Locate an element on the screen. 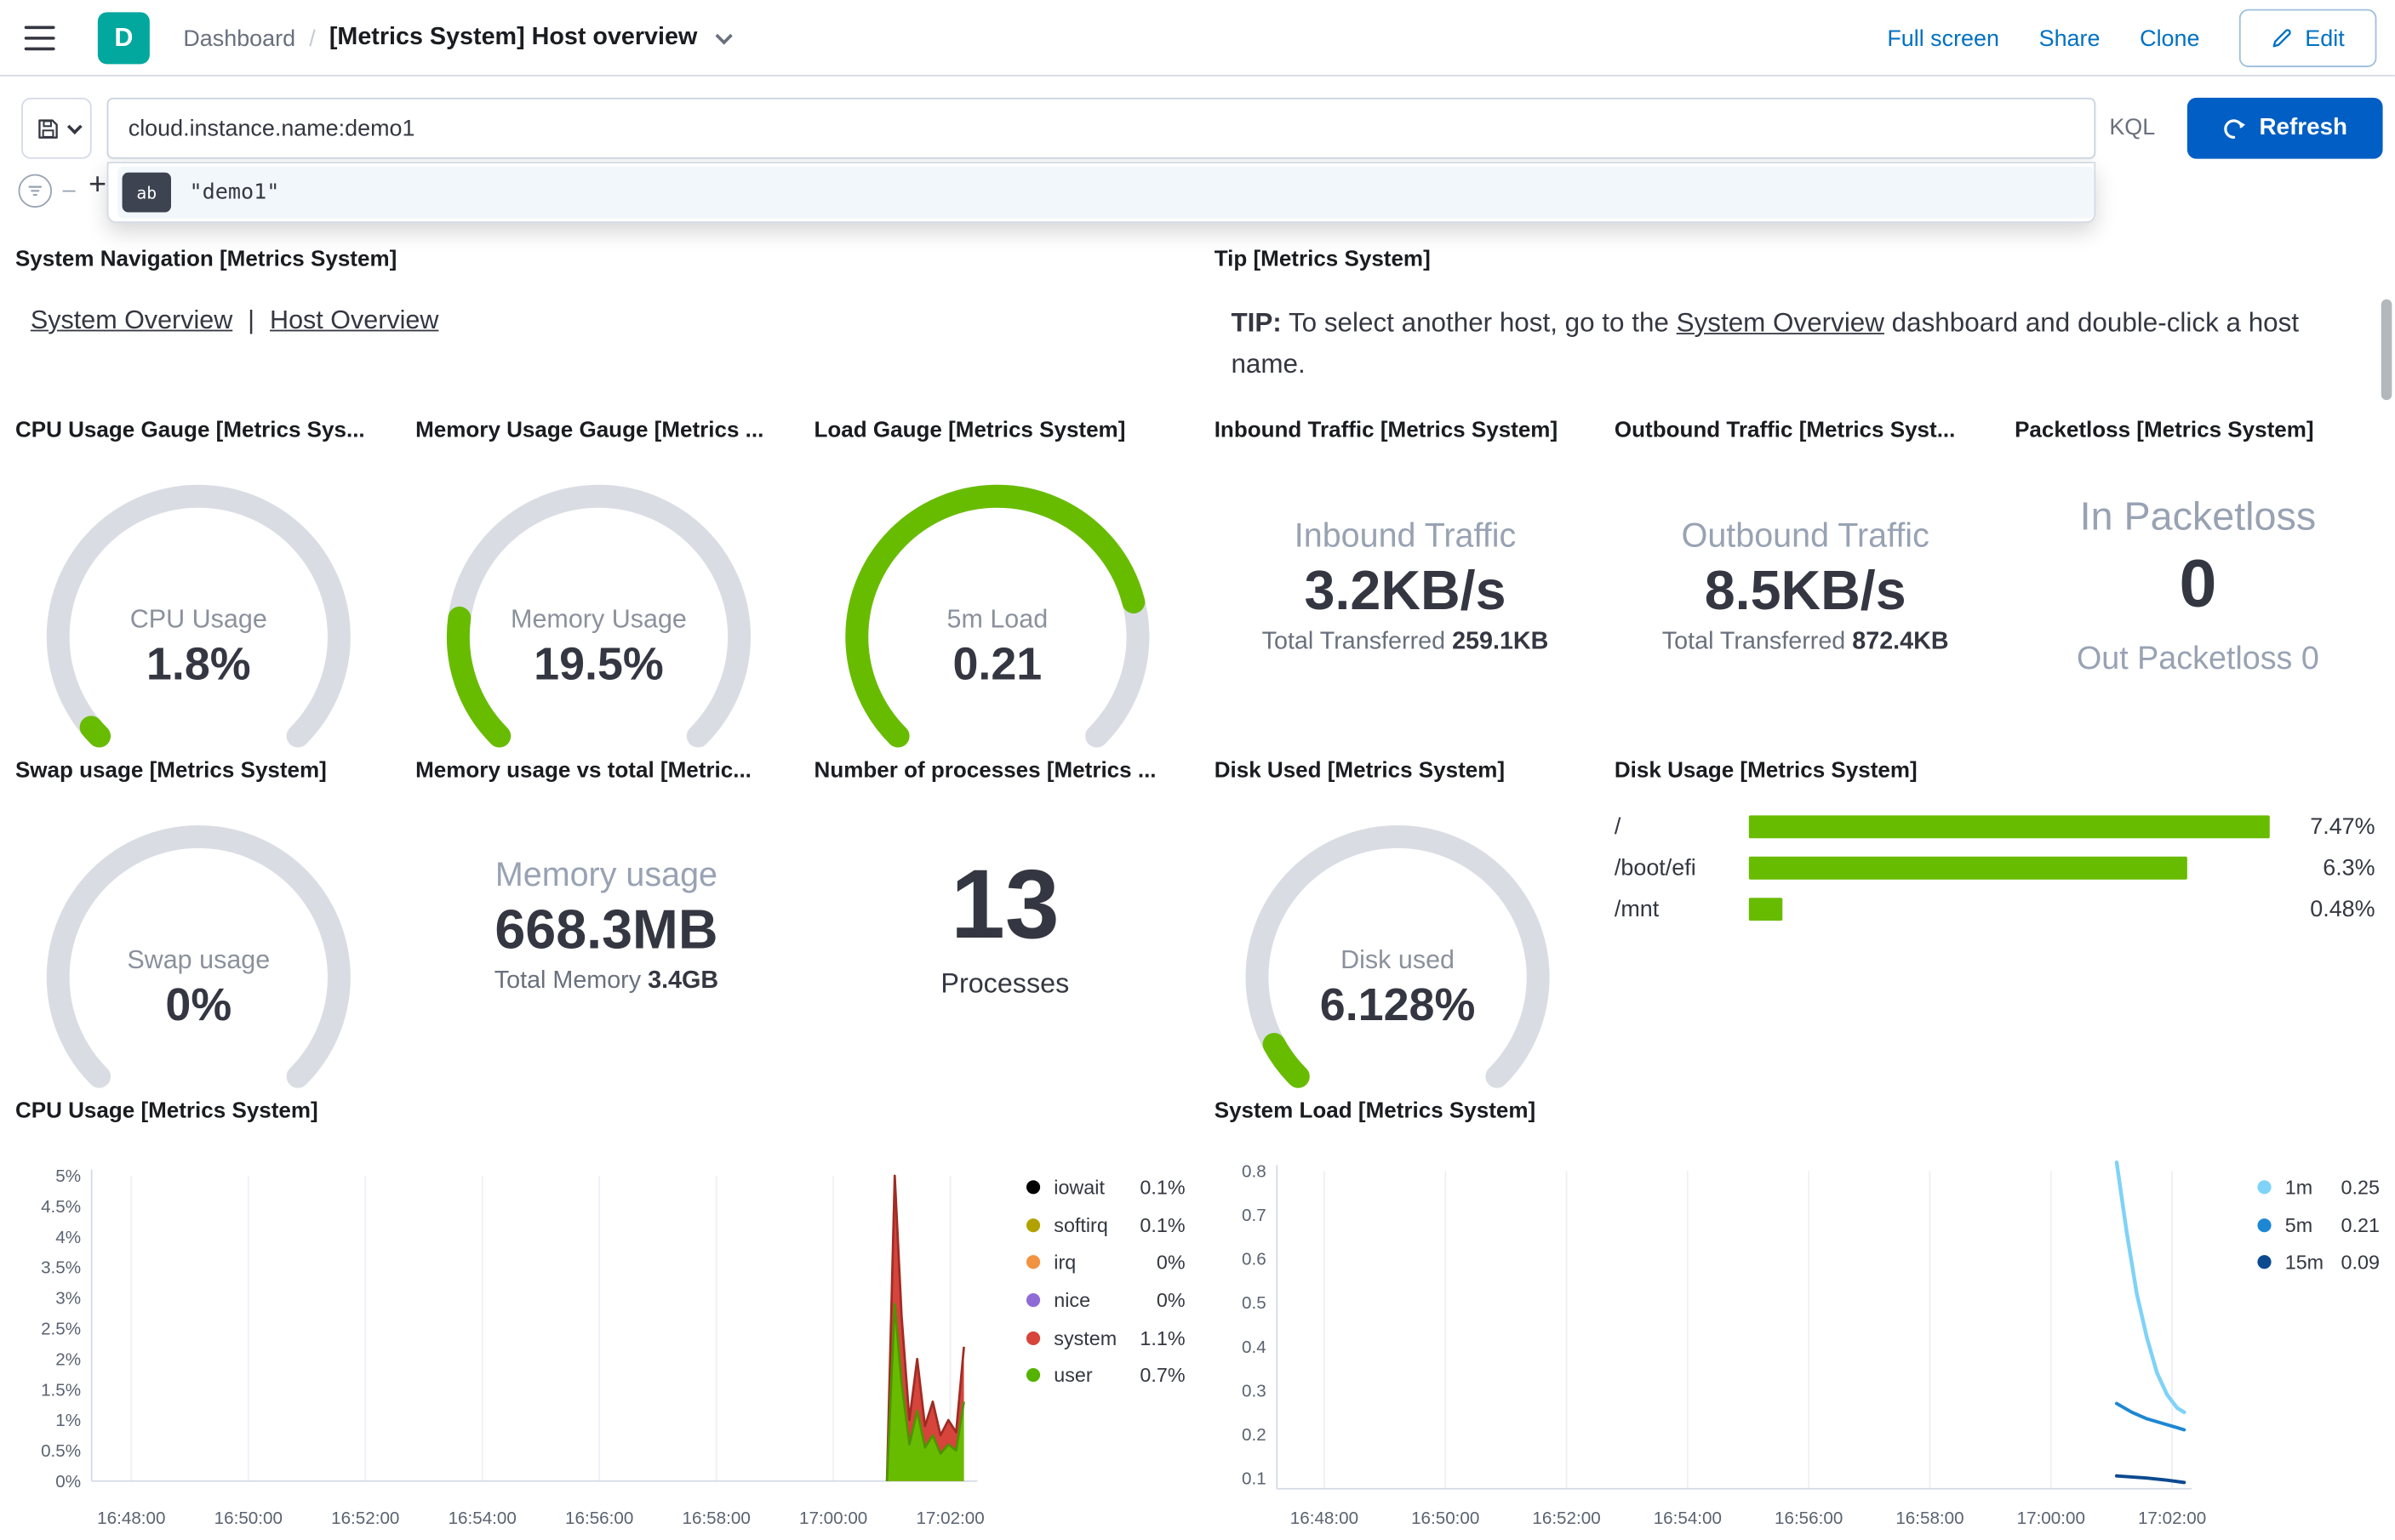 Image resolution: width=2395 pixels, height=1540 pixels. refresh-icon is located at coordinates (2235, 129).